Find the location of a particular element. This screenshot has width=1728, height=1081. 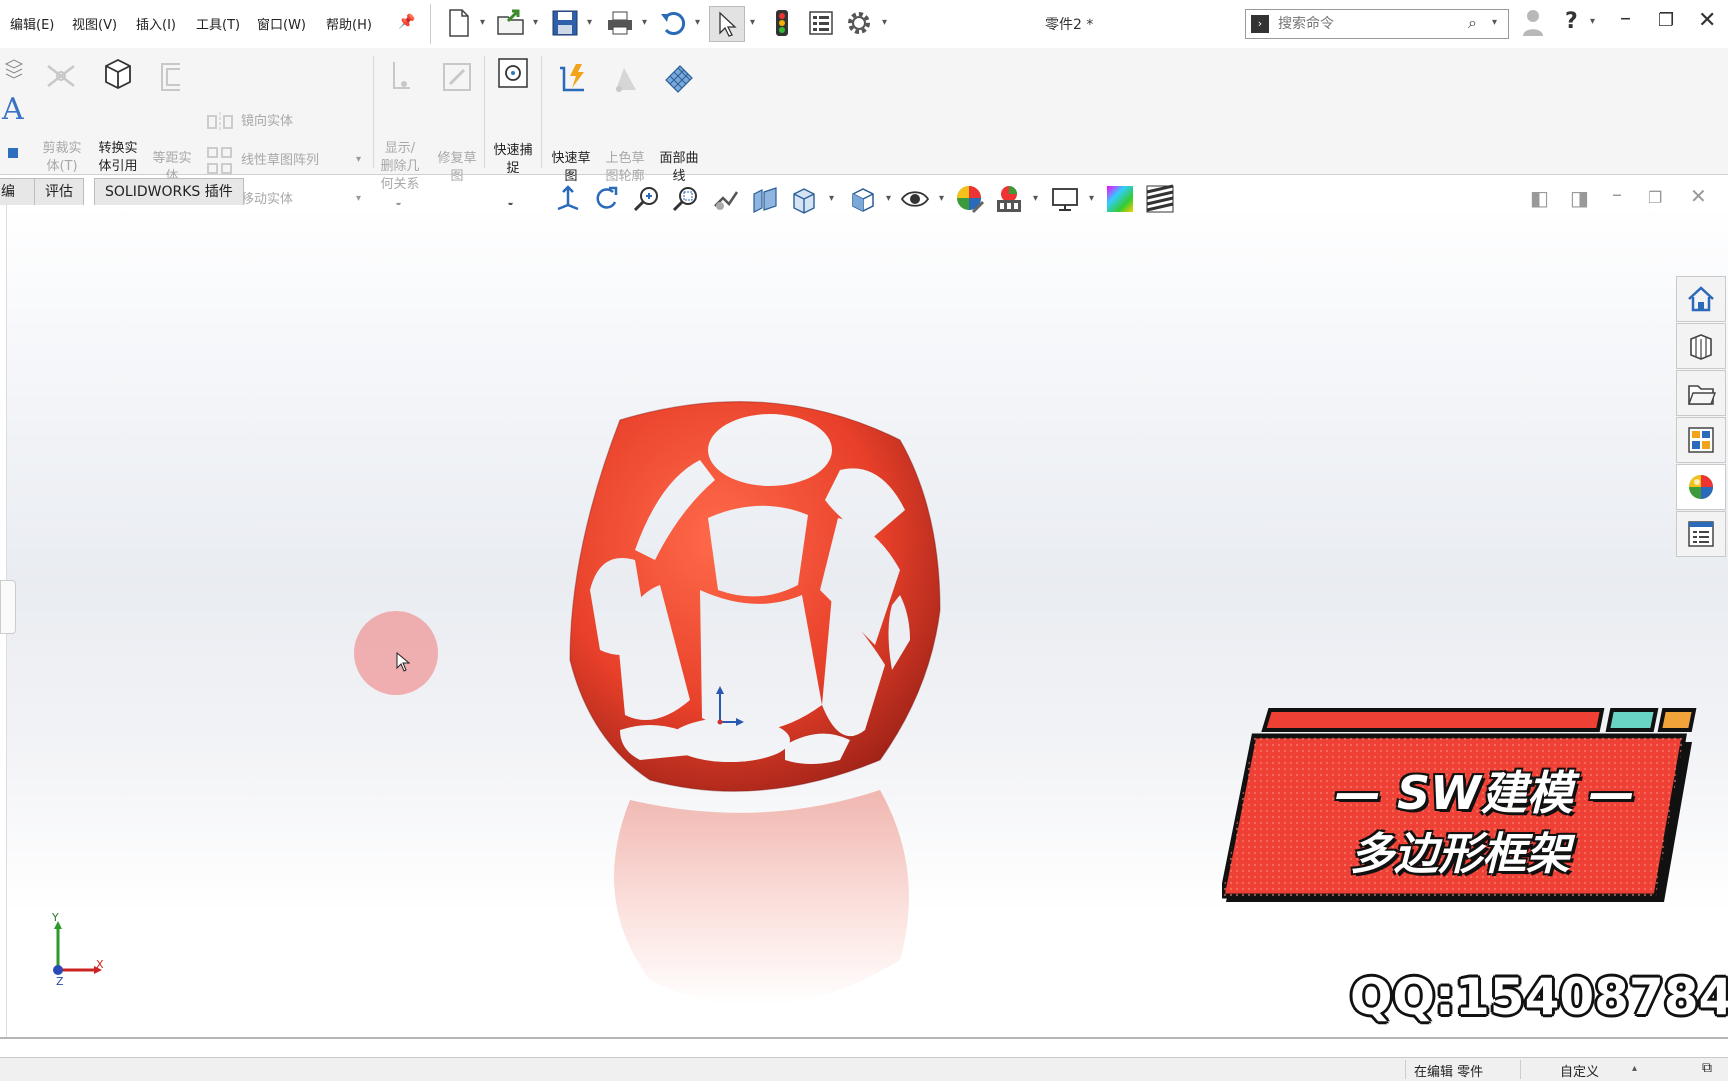

quick-snaps-icon is located at coordinates (513, 73).